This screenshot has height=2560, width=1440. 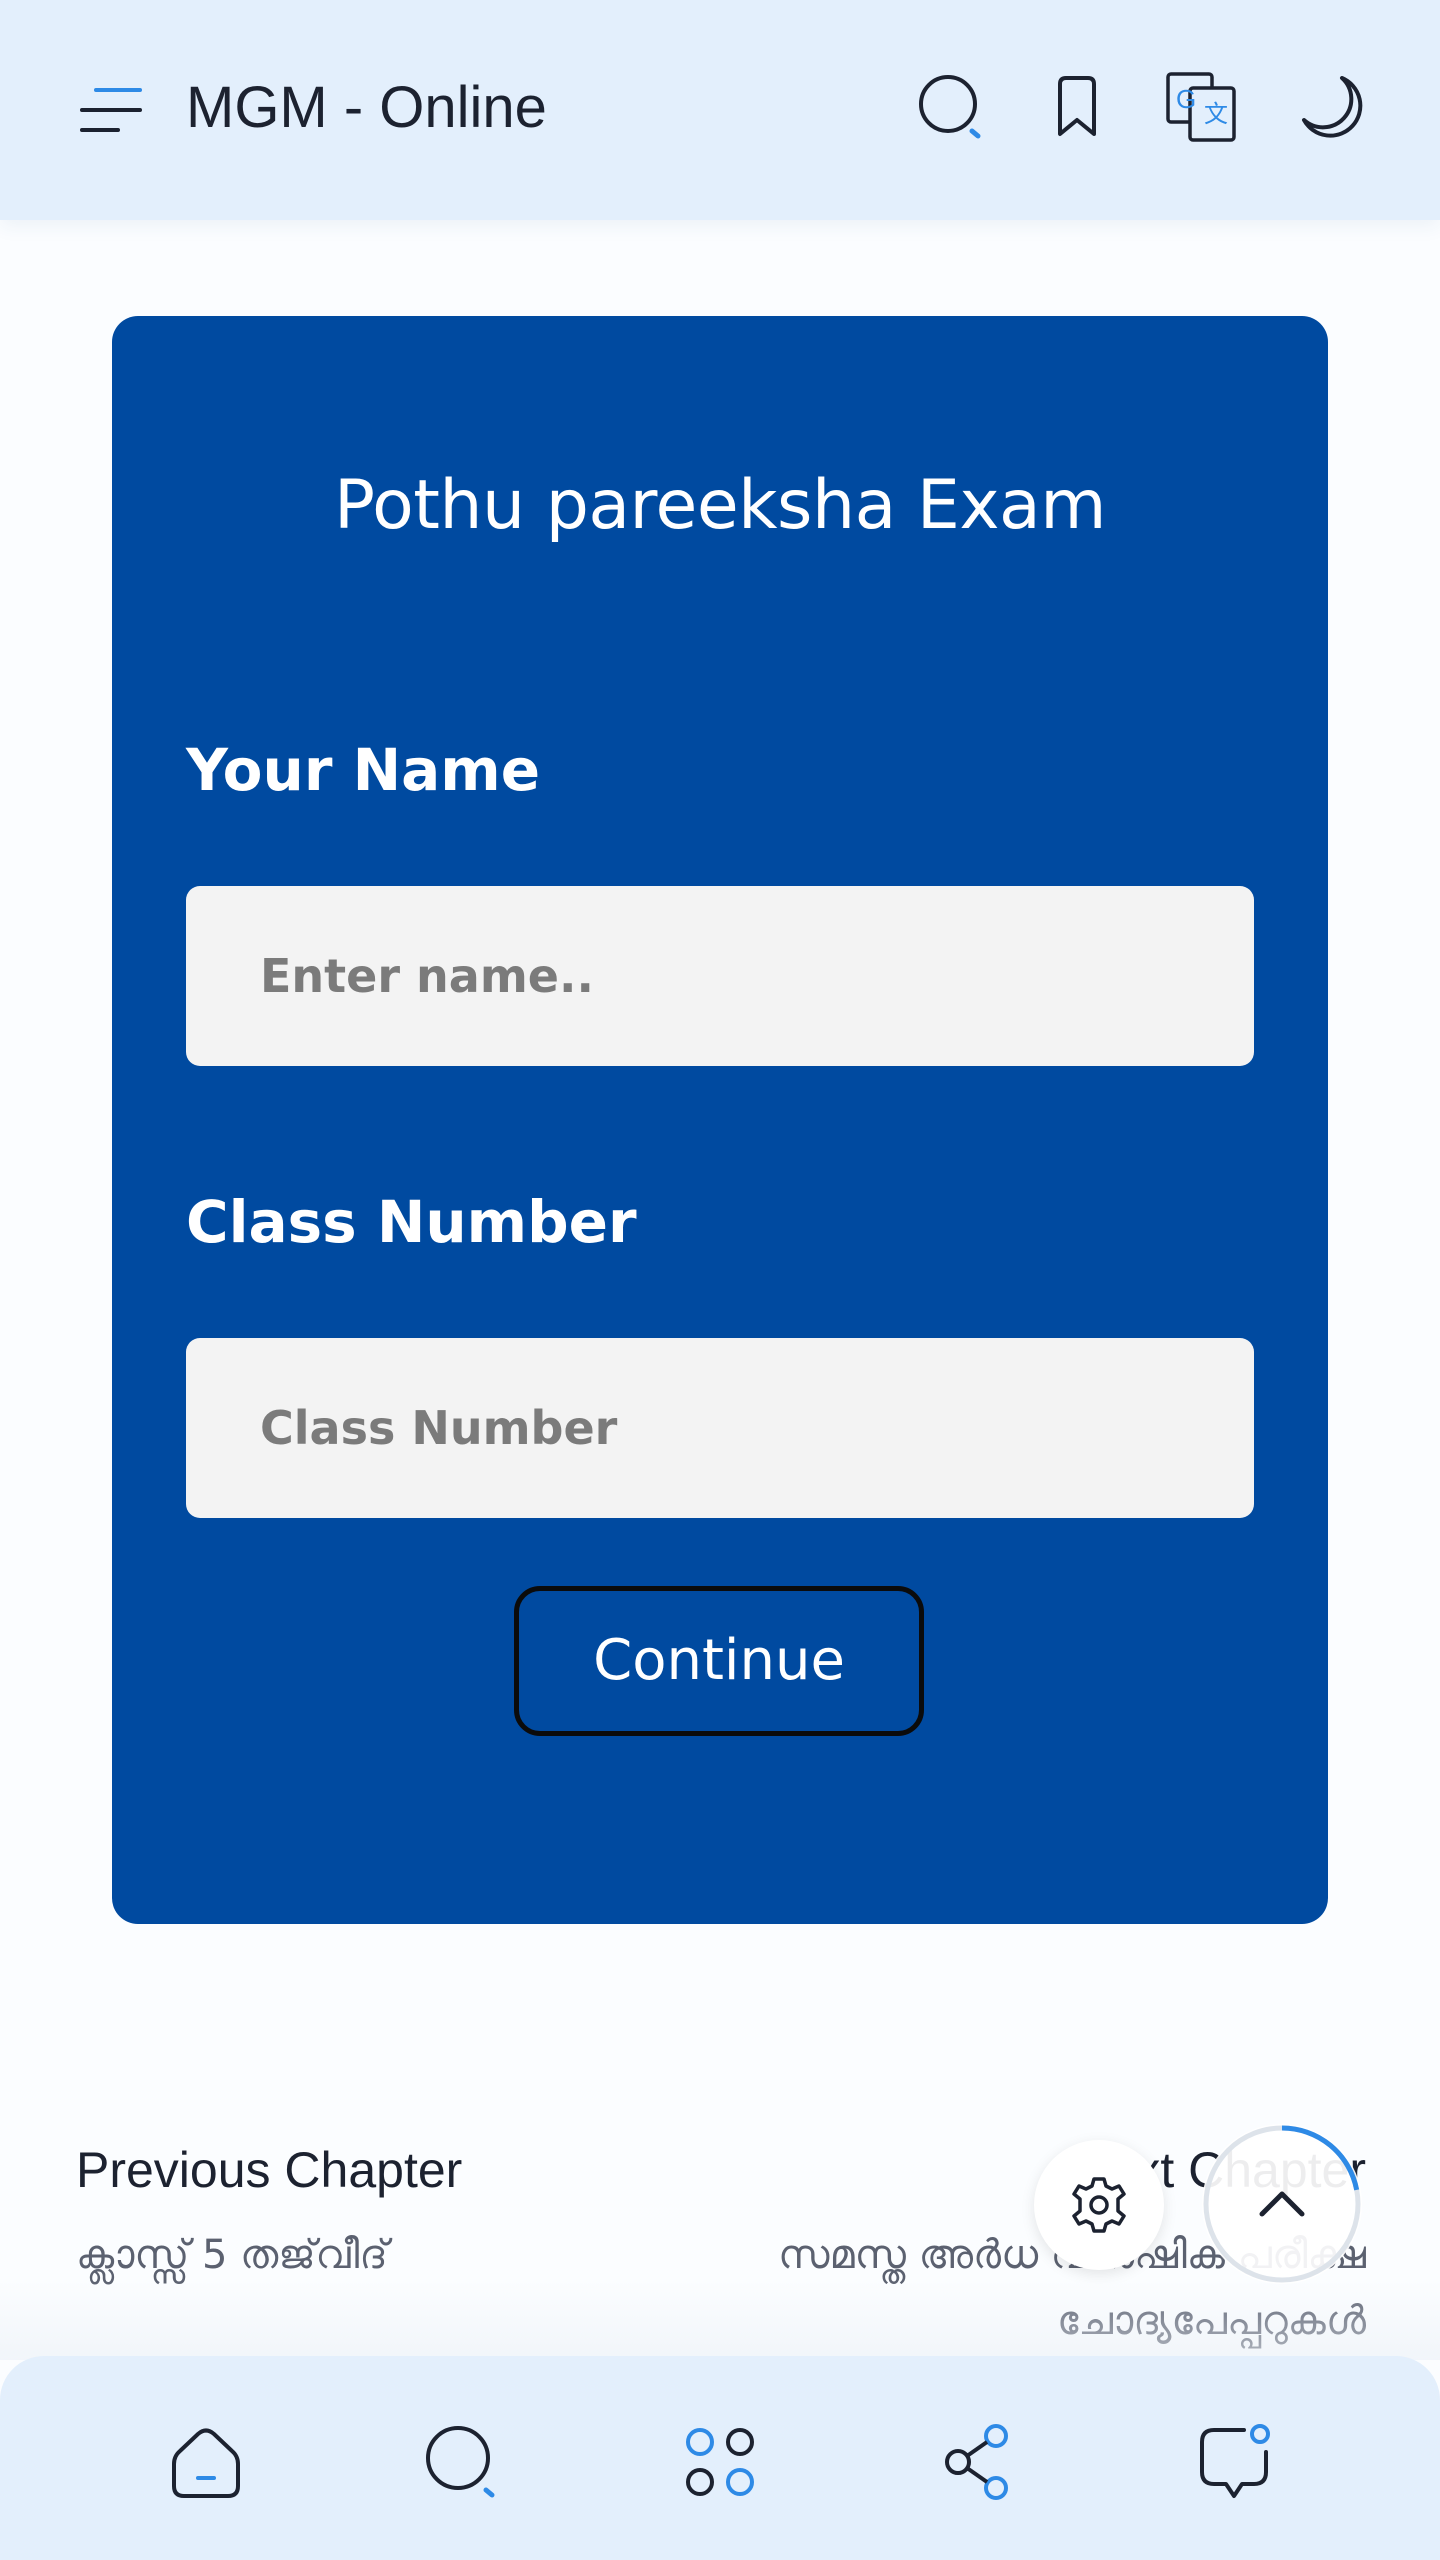 I want to click on chat-icon, so click(x=1234, y=2462).